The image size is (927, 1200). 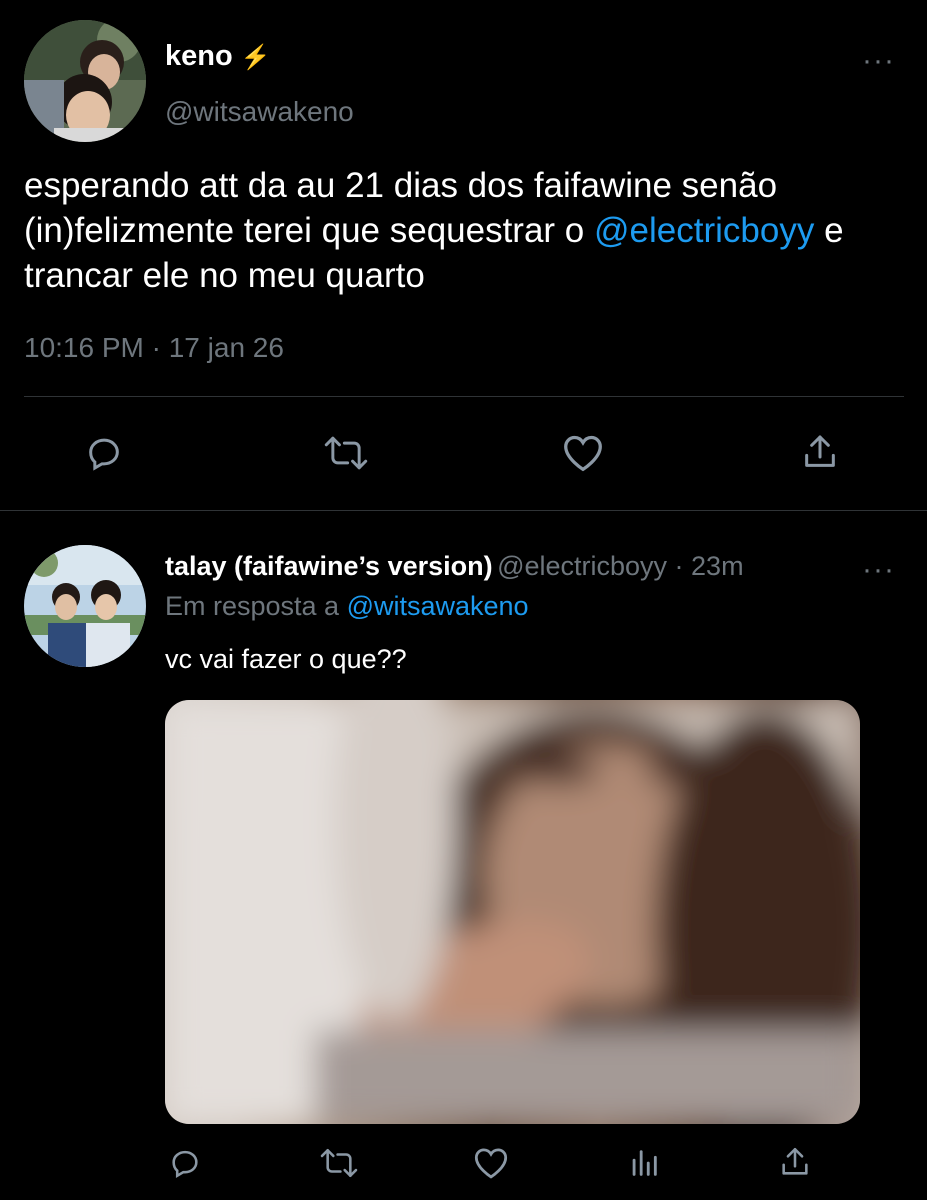 I want to click on mention-link: @electricboyy, so click(x=704, y=230).